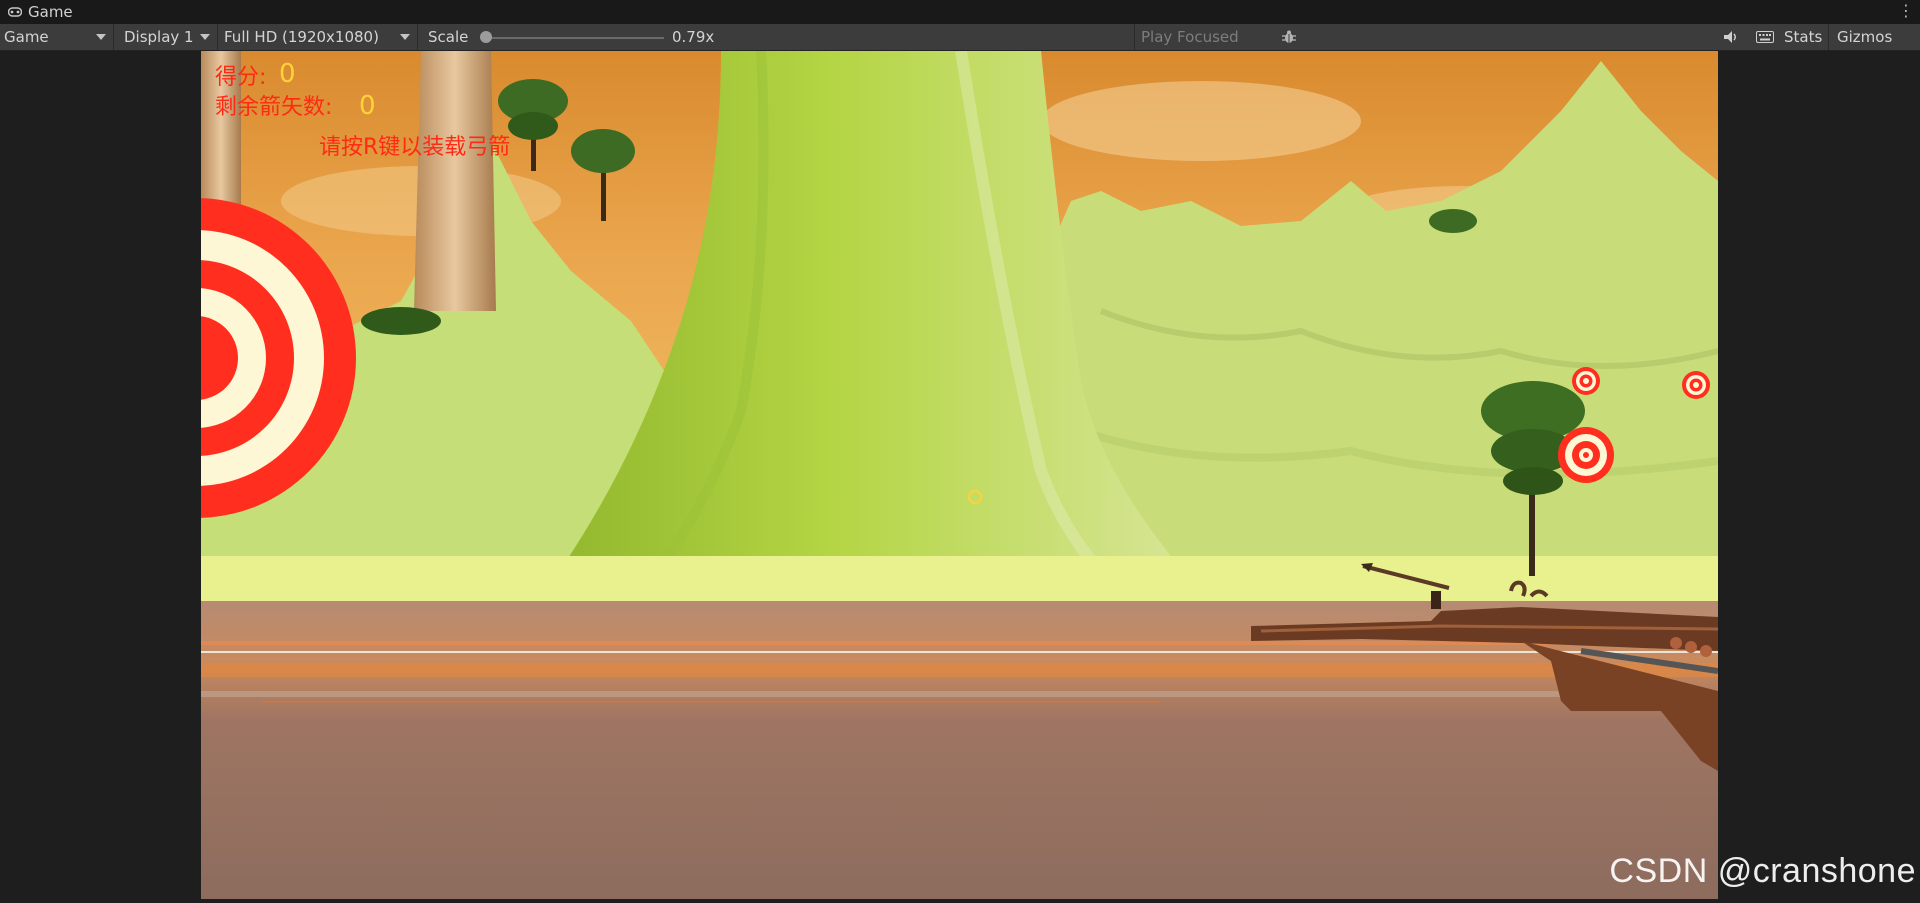  Describe the element at coordinates (573, 38) in the screenshot. I see `scale-slider-track` at that location.